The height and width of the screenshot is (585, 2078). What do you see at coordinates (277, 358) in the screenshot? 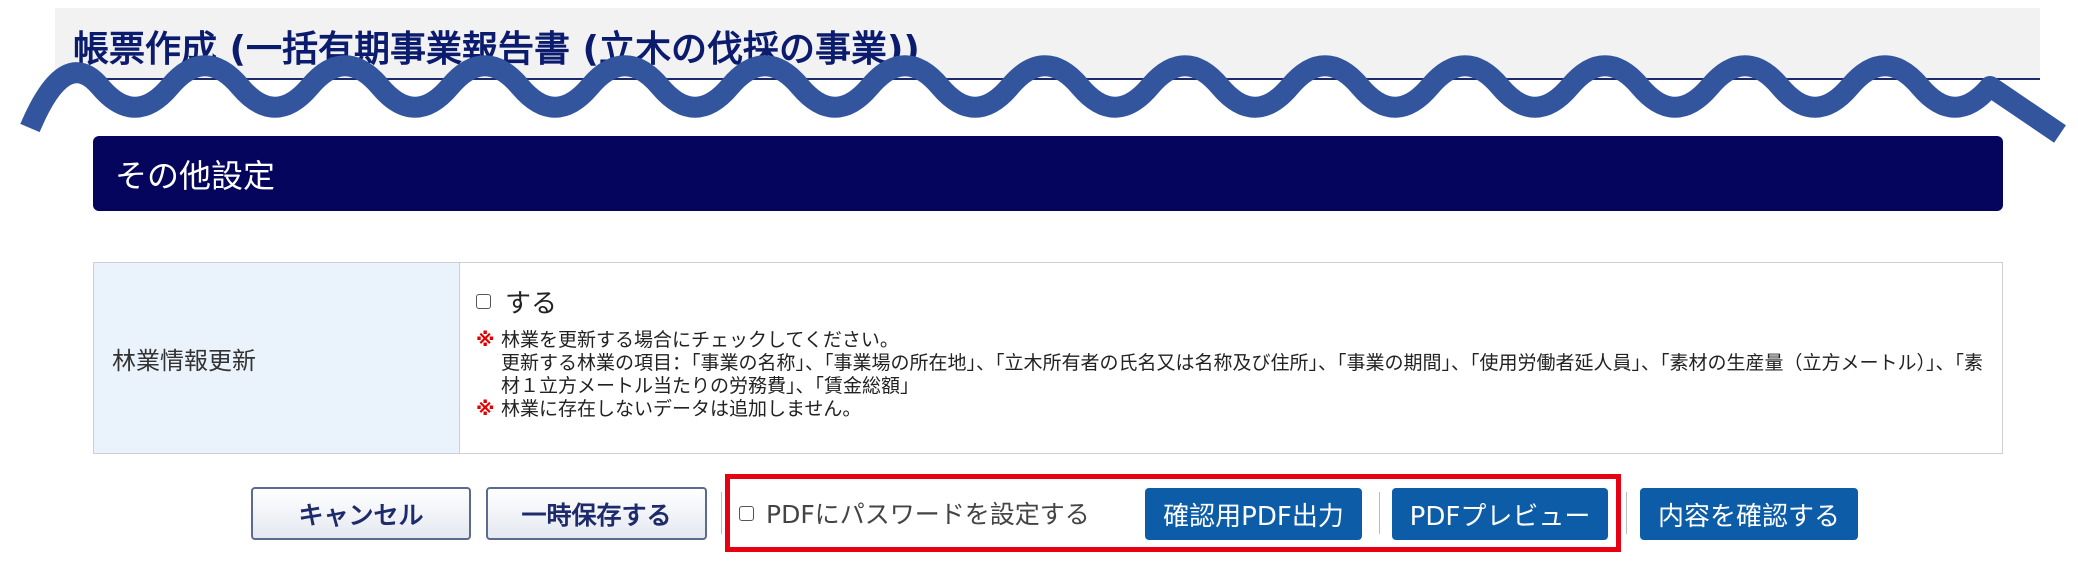
I see `forestry-update-label: 林業情報更新` at bounding box center [277, 358].